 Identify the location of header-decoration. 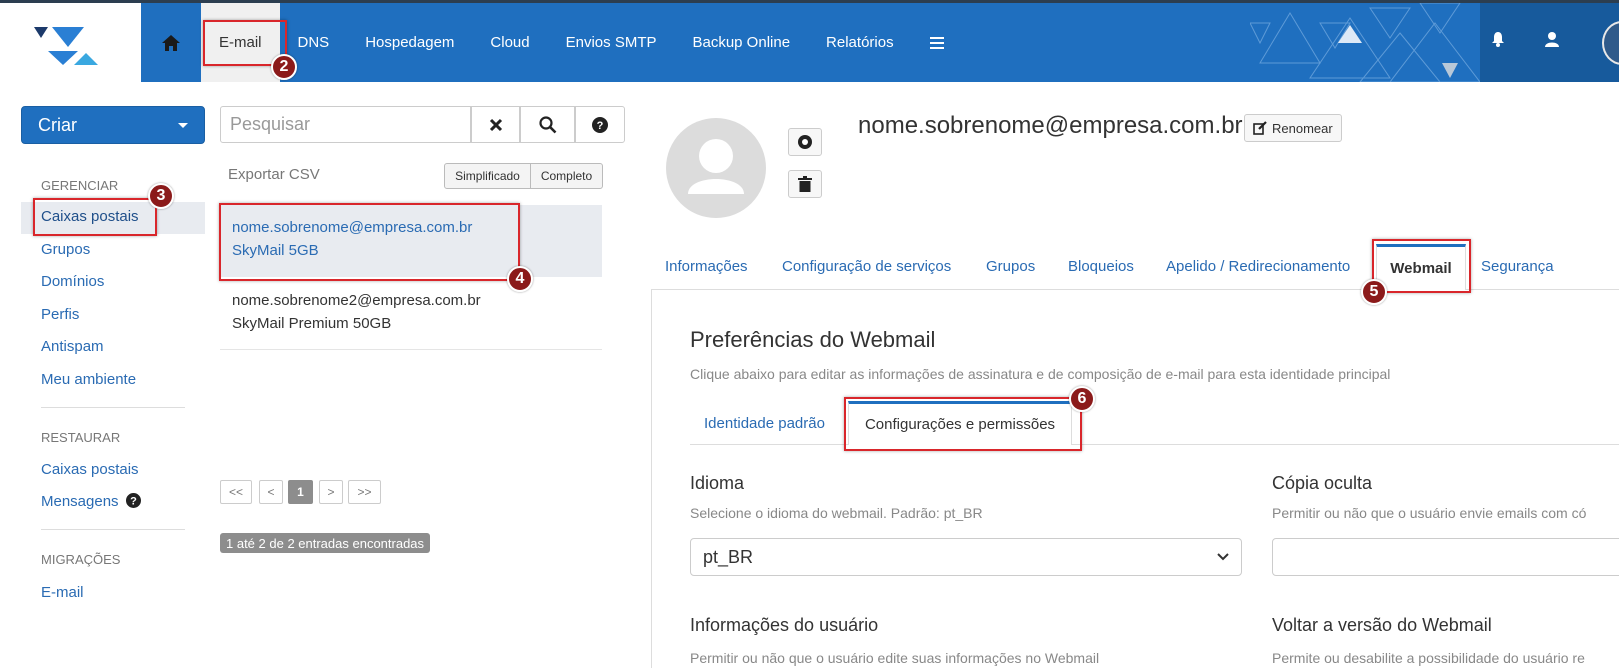
(1434, 42).